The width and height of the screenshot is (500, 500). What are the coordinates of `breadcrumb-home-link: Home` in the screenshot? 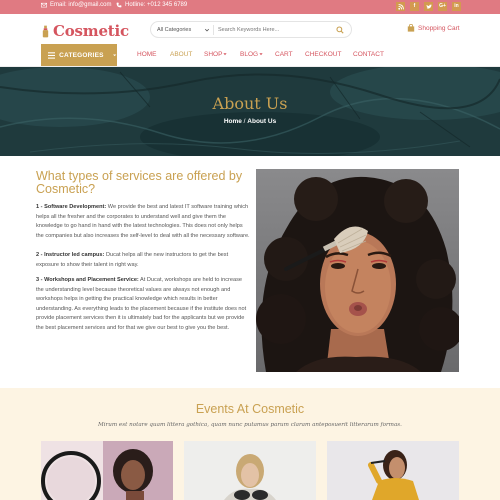 It's located at (233, 121).